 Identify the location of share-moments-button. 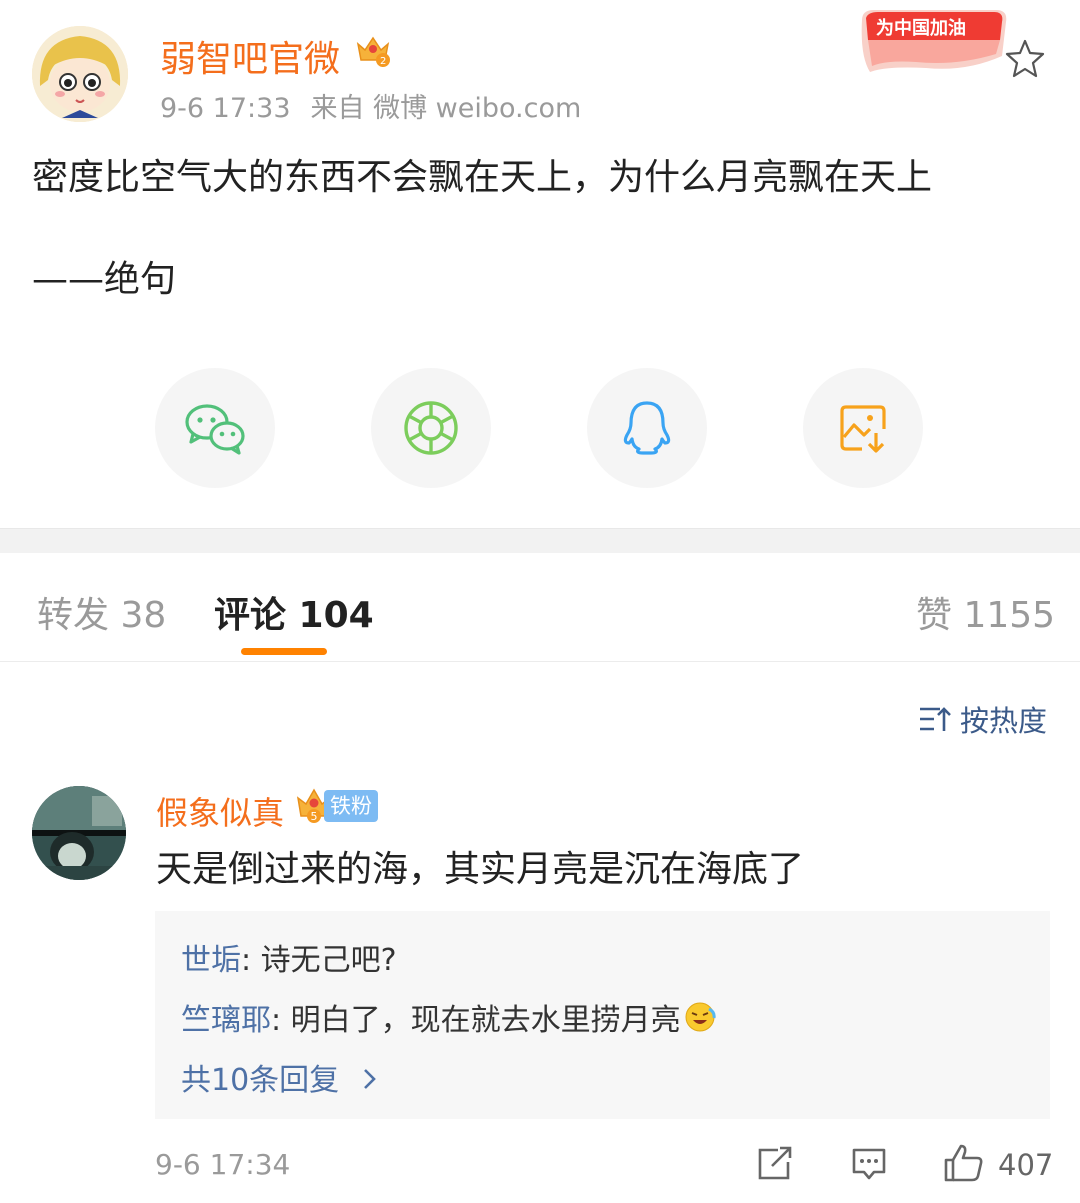
(431, 428).